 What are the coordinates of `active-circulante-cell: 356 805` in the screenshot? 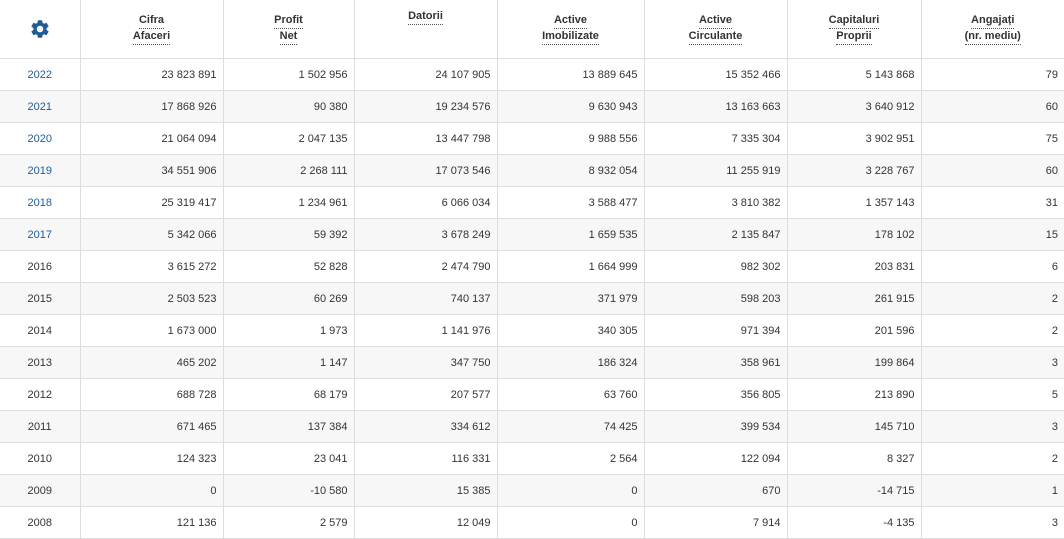 It's located at (715, 394).